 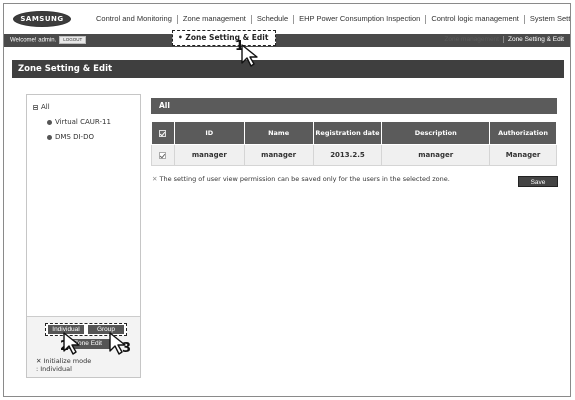 I want to click on init-line-2: : Individual, so click(x=54, y=369).